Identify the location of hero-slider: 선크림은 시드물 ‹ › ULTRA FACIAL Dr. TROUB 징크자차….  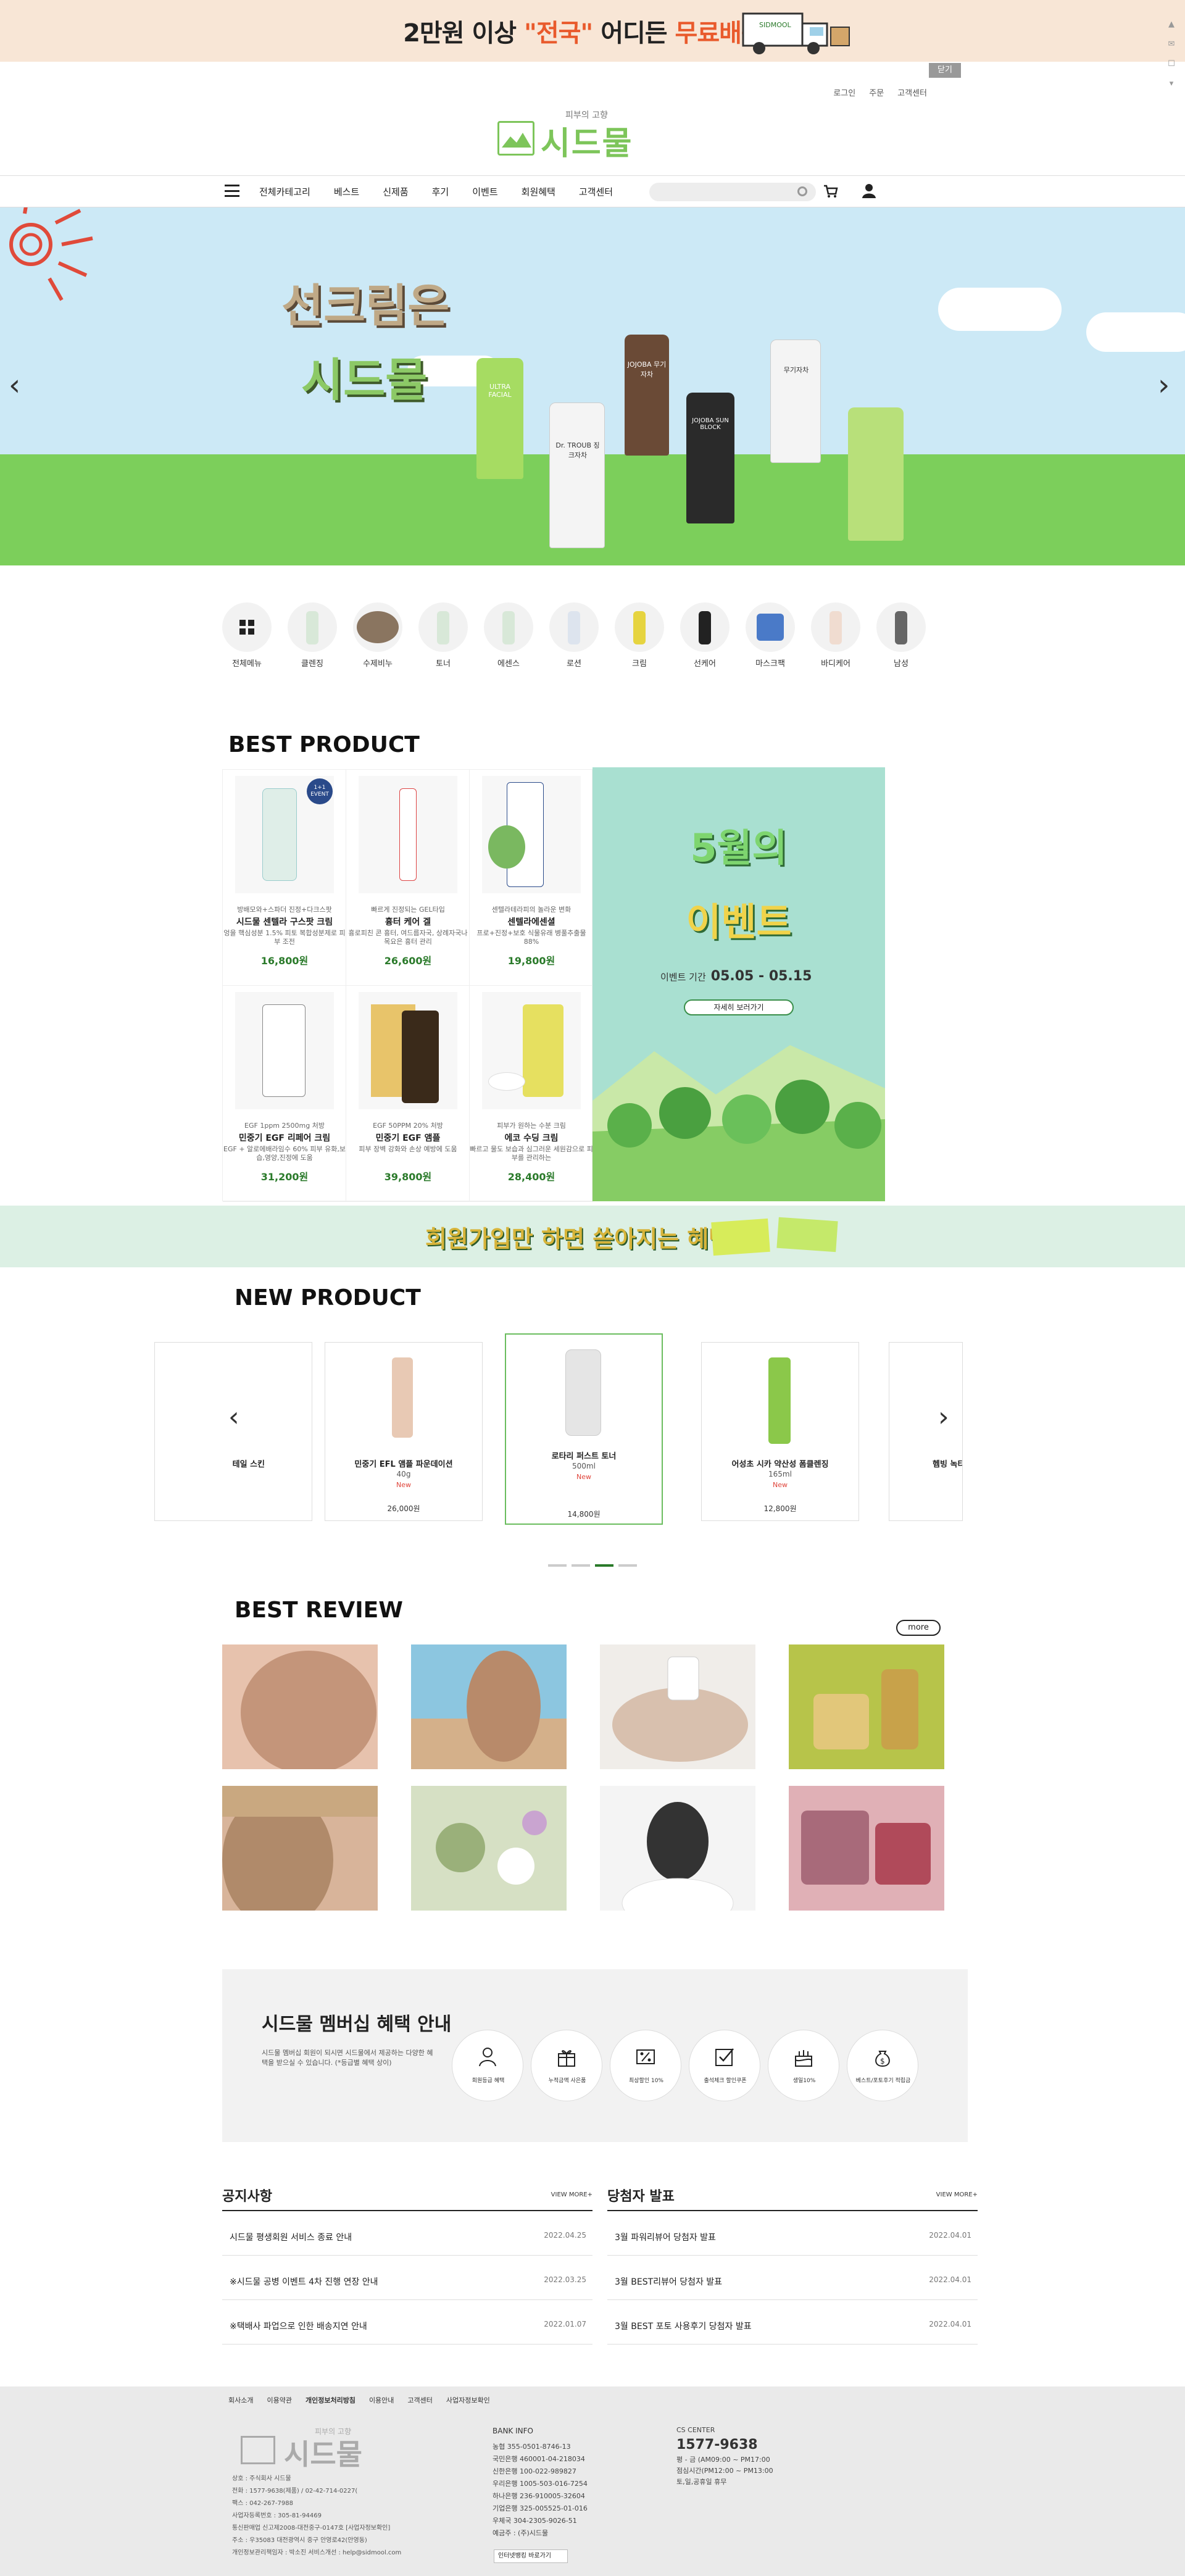
(592, 386).